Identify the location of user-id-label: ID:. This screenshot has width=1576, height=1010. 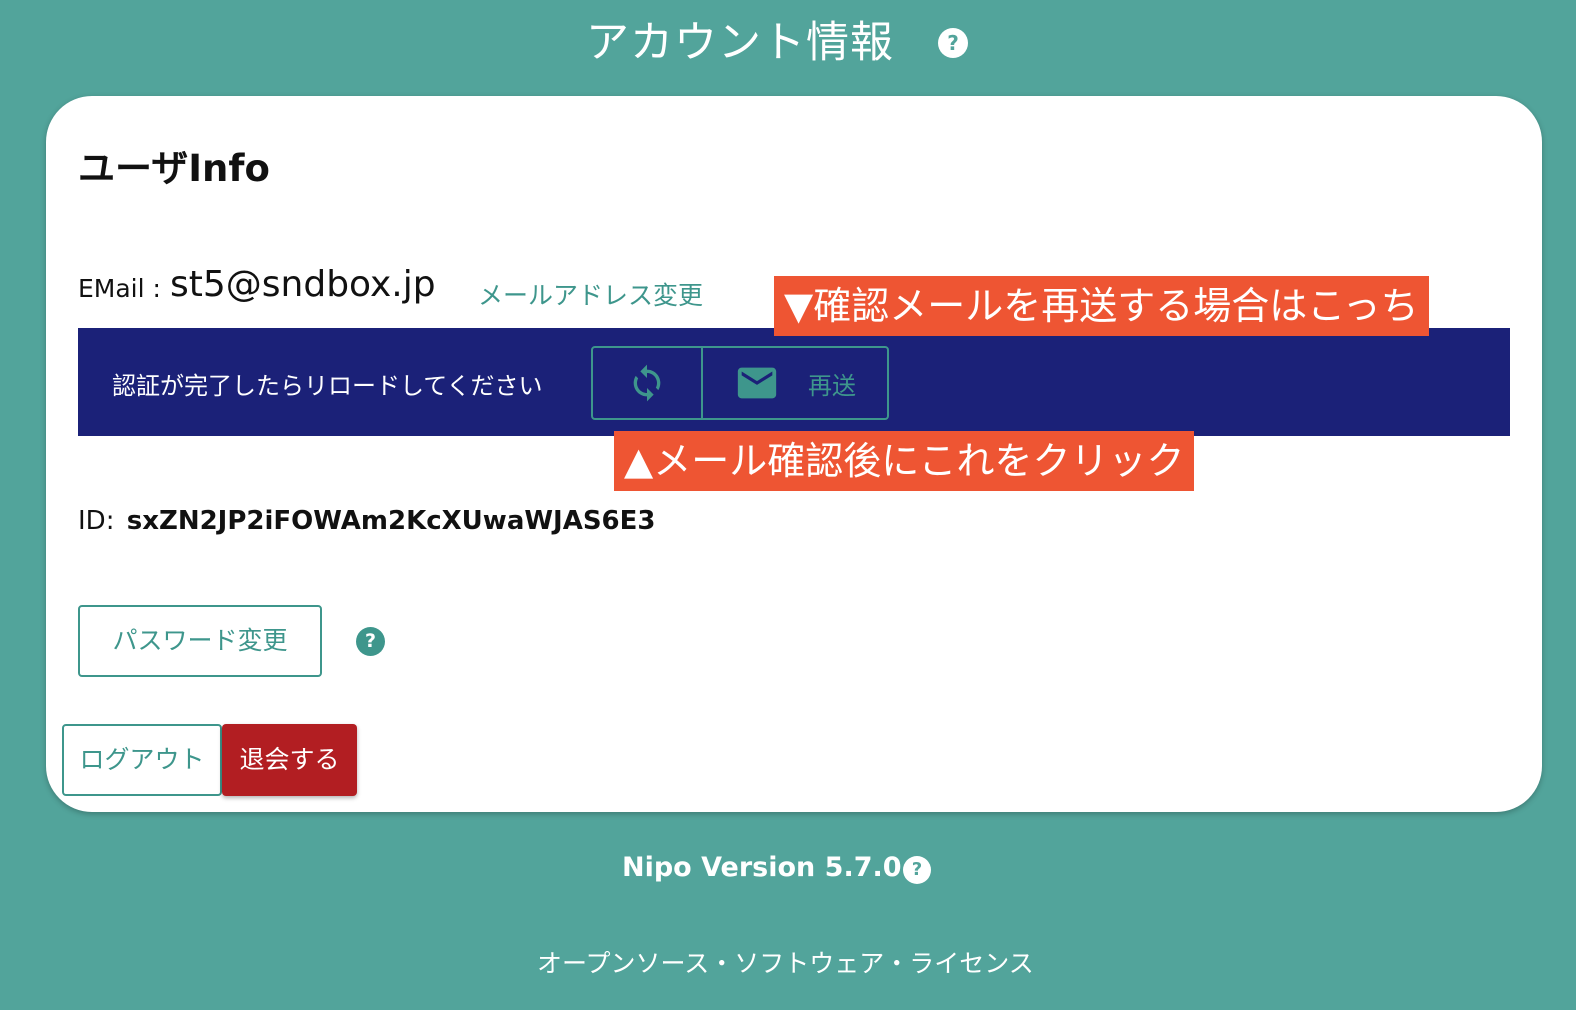
(96, 521).